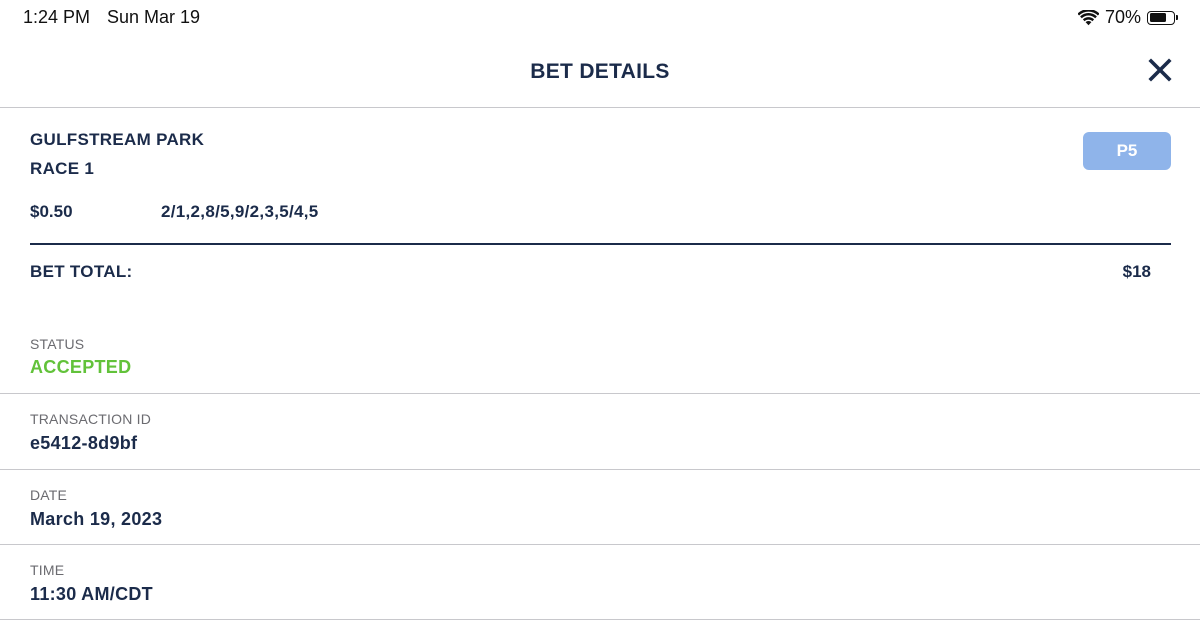  I want to click on status-date: Sun Mar 19, so click(154, 17).